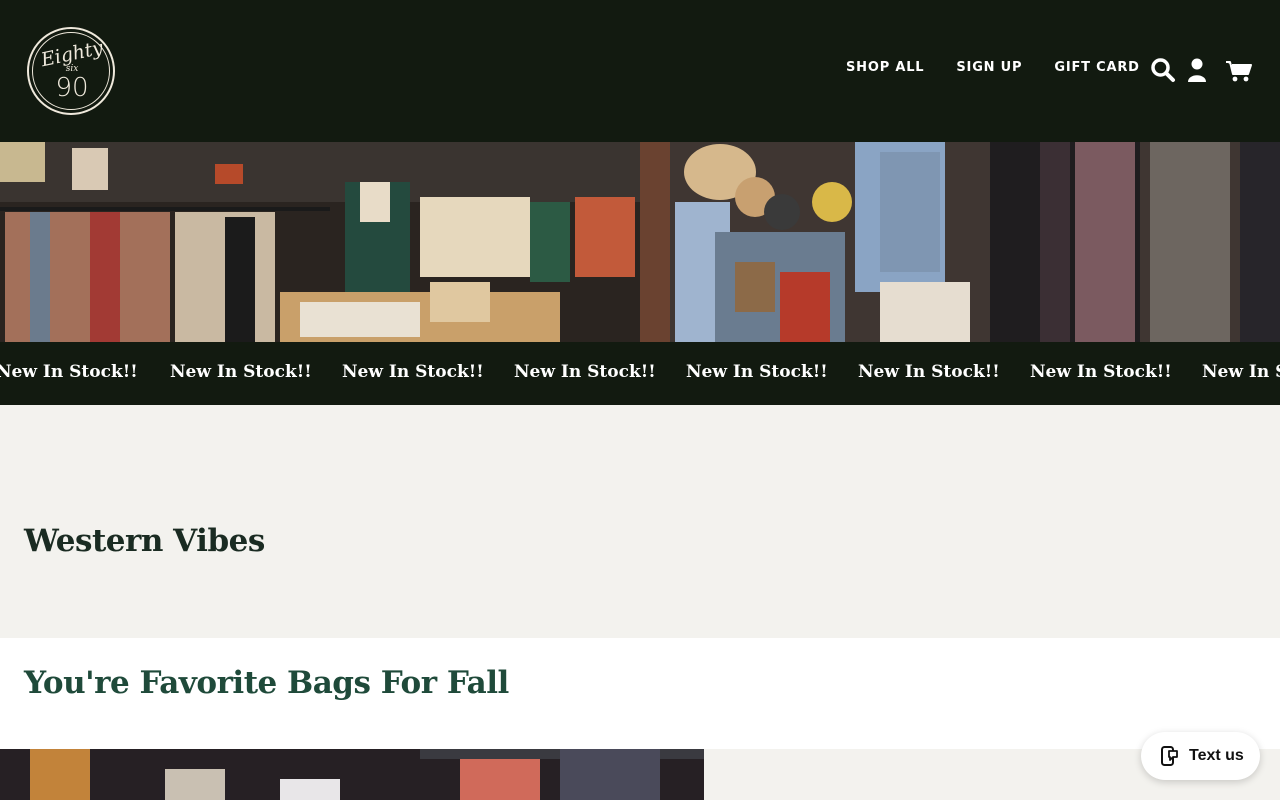 The height and width of the screenshot is (800, 1280). What do you see at coordinates (1169, 756) in the screenshot?
I see `chat-phone-icon` at bounding box center [1169, 756].